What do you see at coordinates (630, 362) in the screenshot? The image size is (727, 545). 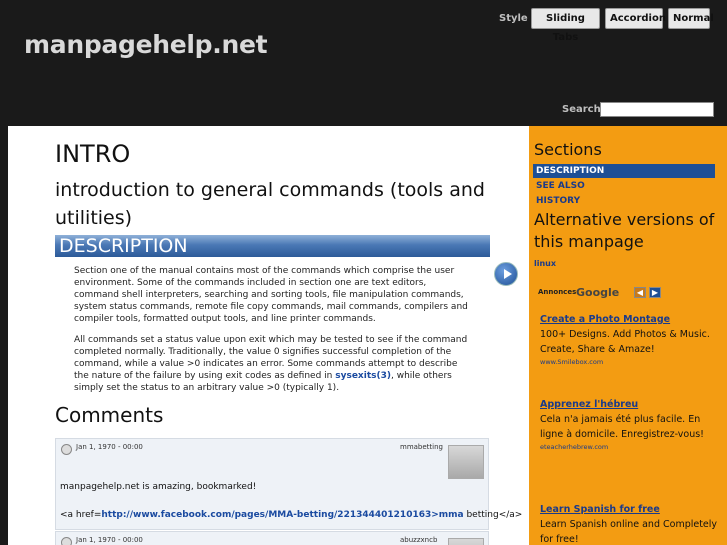 I see `ad-url: www.Smilebox.com` at bounding box center [630, 362].